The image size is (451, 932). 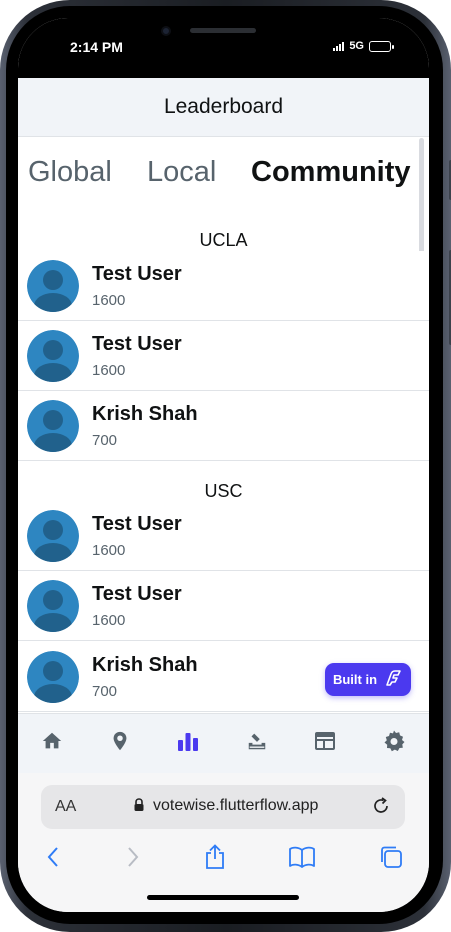 I want to click on address-bar: AA votewise.flutterflow.app, so click(x=223, y=807).